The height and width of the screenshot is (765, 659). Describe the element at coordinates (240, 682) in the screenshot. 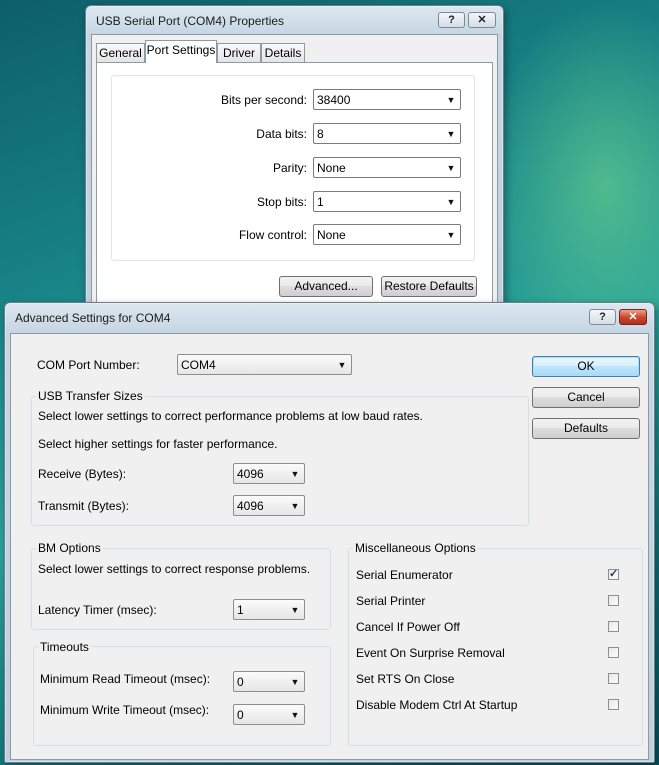

I see `min-read-timeout-value: 0` at that location.